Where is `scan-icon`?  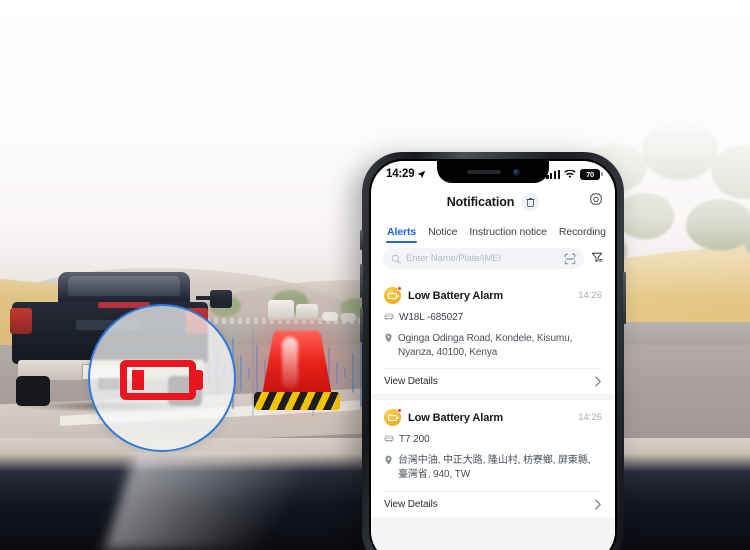
scan-icon is located at coordinates (570, 259).